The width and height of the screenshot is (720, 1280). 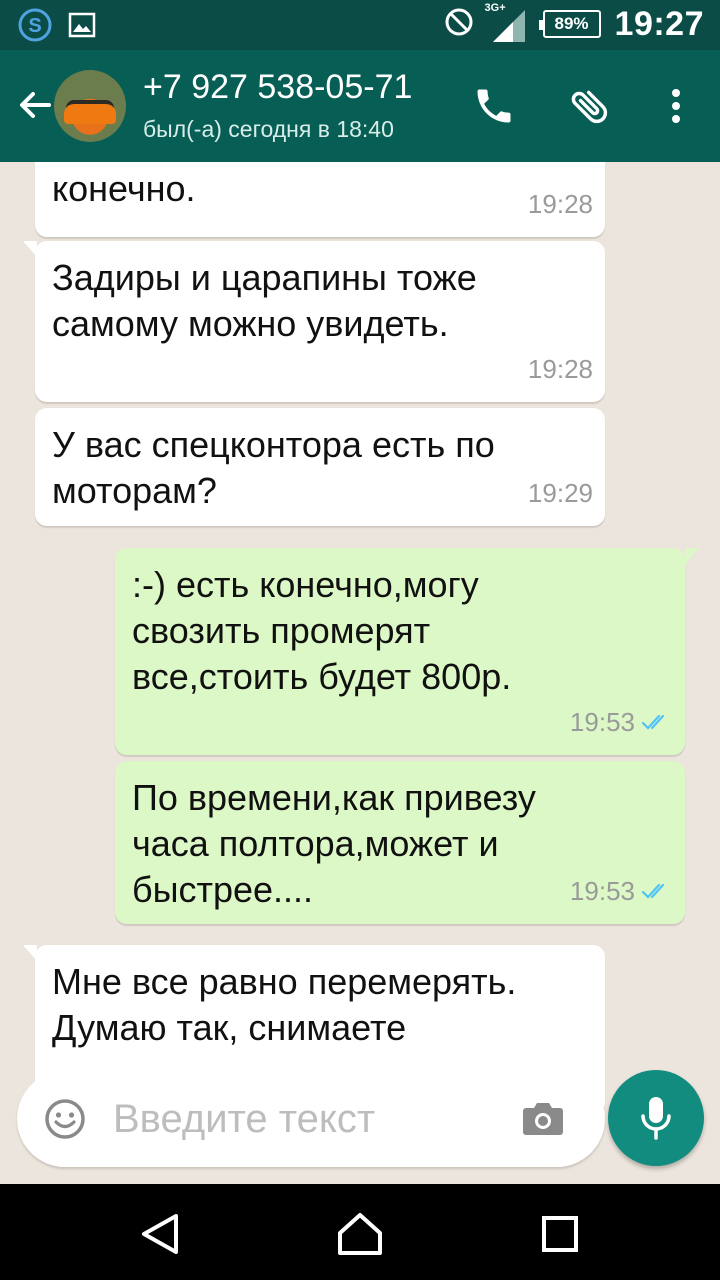 I want to click on back-button, so click(x=35, y=105).